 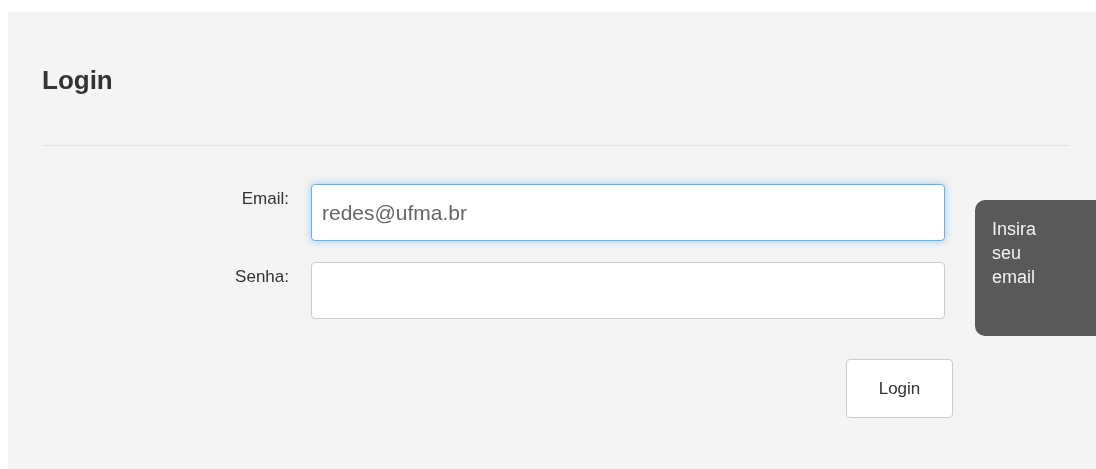 I want to click on input-field: redes@ufma.br, so click(x=628, y=212).